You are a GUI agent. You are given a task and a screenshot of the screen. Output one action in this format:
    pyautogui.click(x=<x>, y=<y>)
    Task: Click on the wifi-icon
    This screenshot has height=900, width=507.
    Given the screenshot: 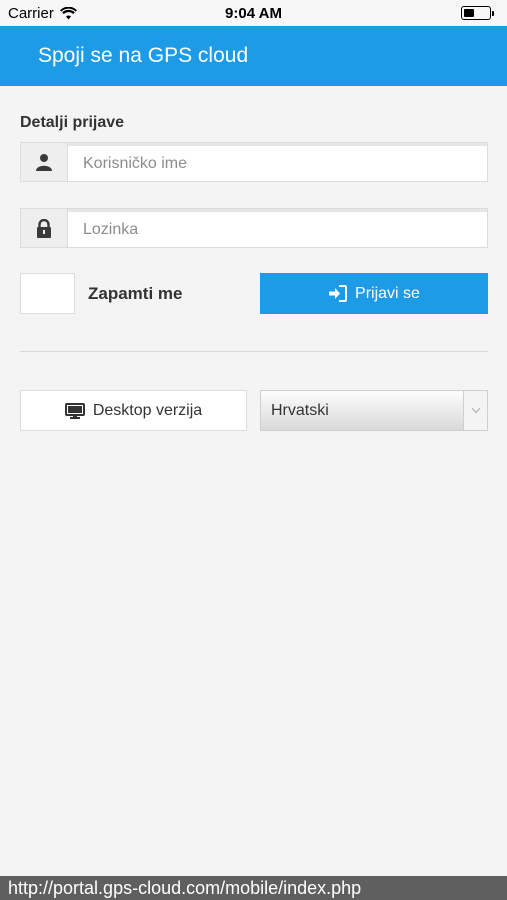 What is the action you would take?
    pyautogui.click(x=68, y=12)
    